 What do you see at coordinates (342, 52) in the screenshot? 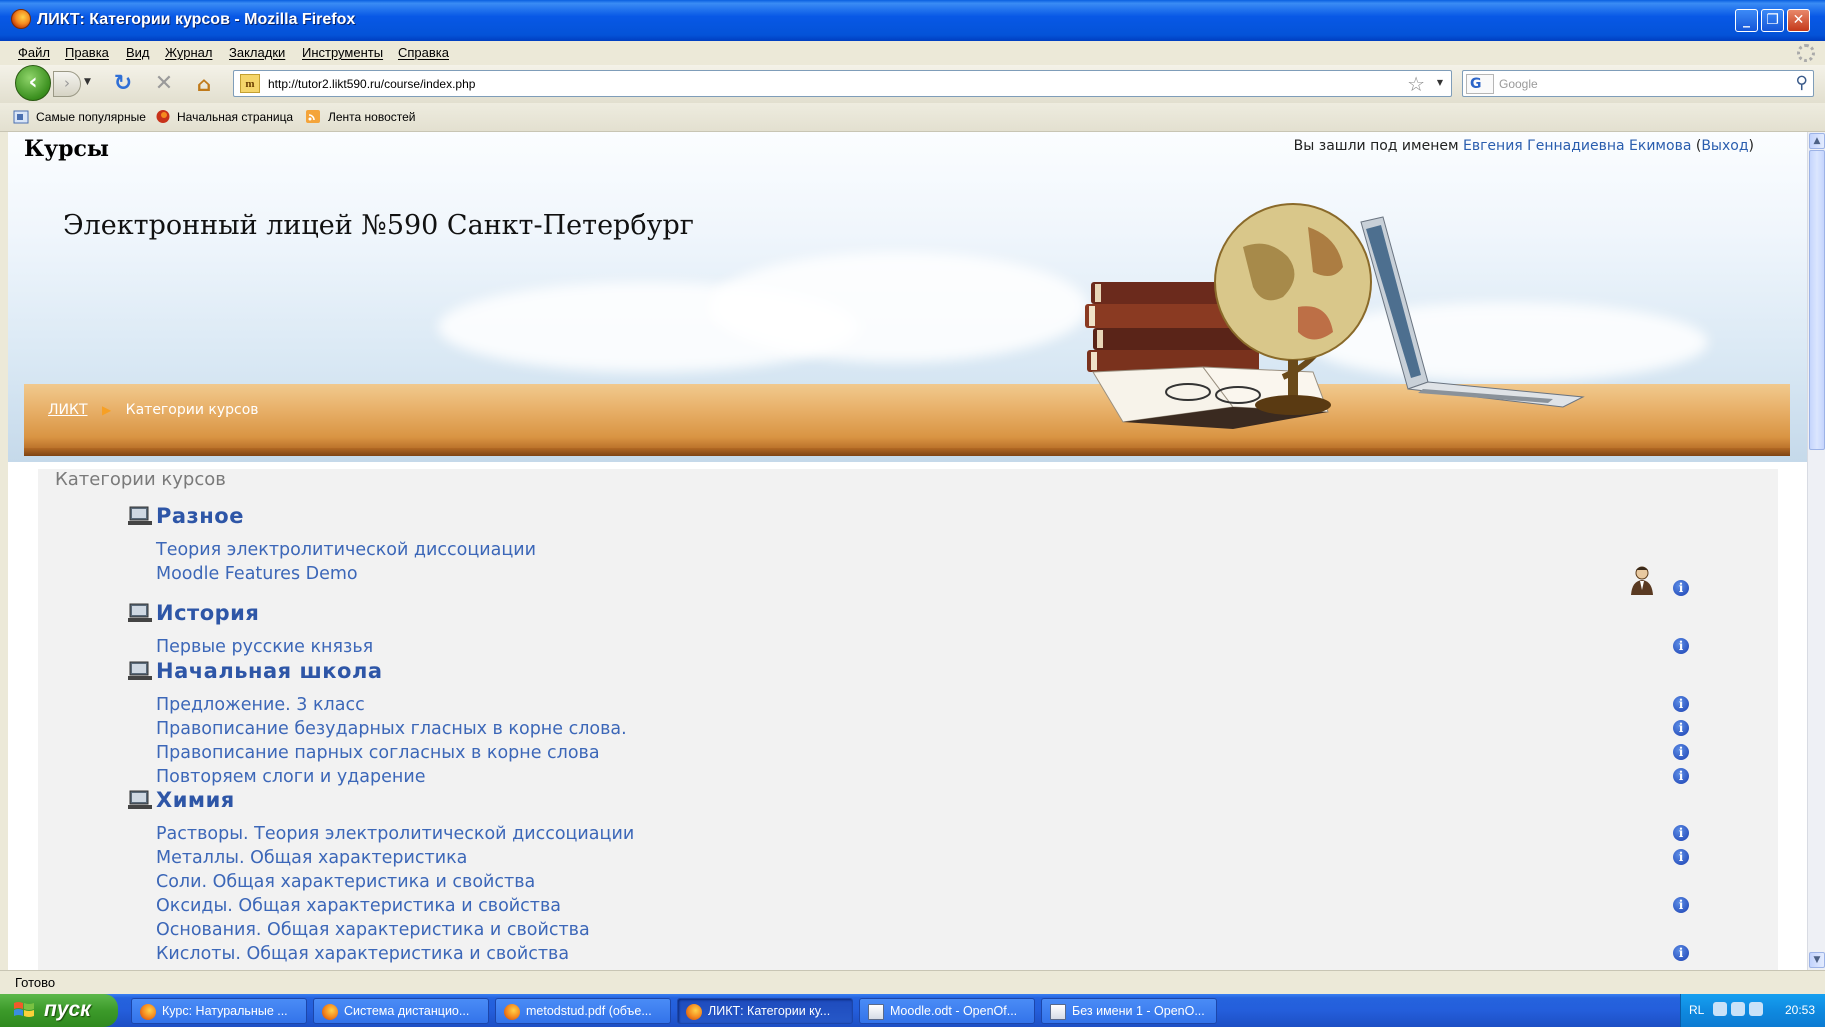
I see `menu-tools: Инструменты` at bounding box center [342, 52].